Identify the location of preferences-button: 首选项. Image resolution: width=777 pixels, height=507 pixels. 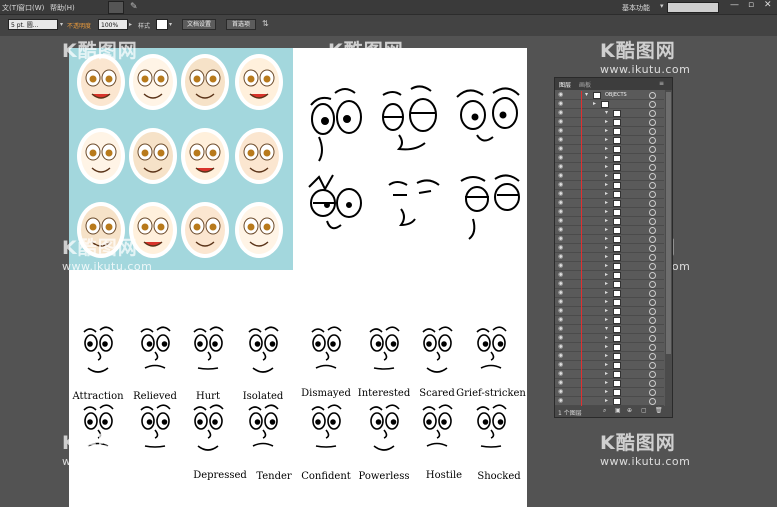
(241, 24).